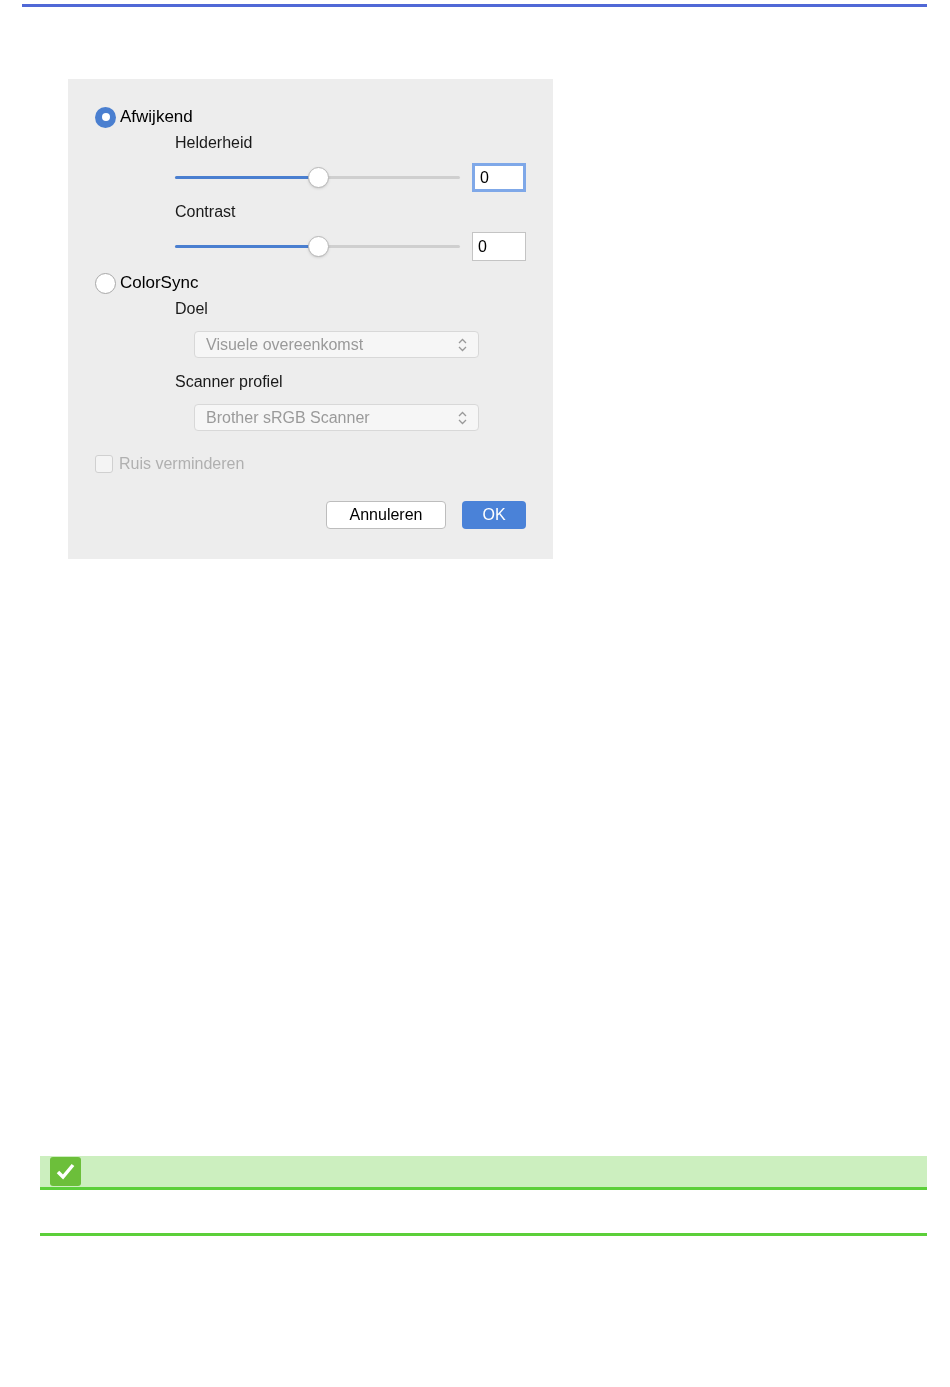 The image size is (950, 1387). Describe the element at coordinates (386, 515) in the screenshot. I see `cancel-button: Annuleren` at that location.